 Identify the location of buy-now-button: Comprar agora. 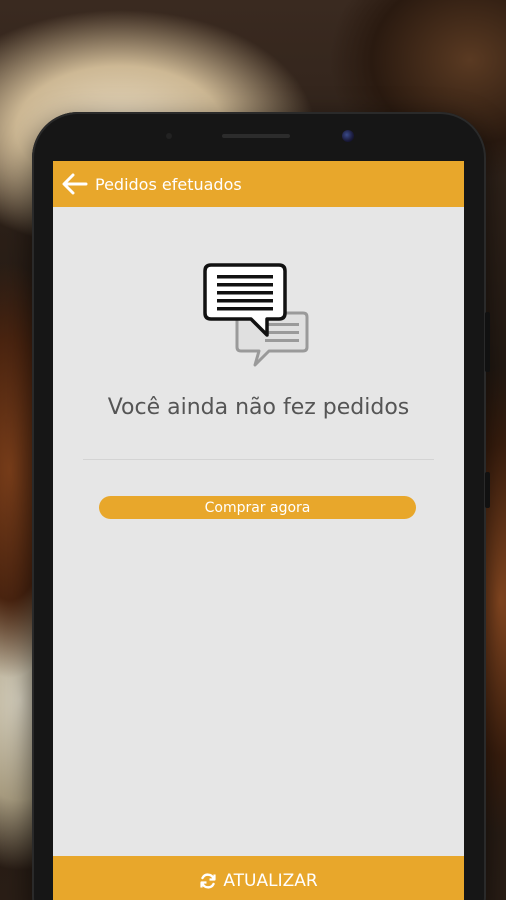
(257, 507).